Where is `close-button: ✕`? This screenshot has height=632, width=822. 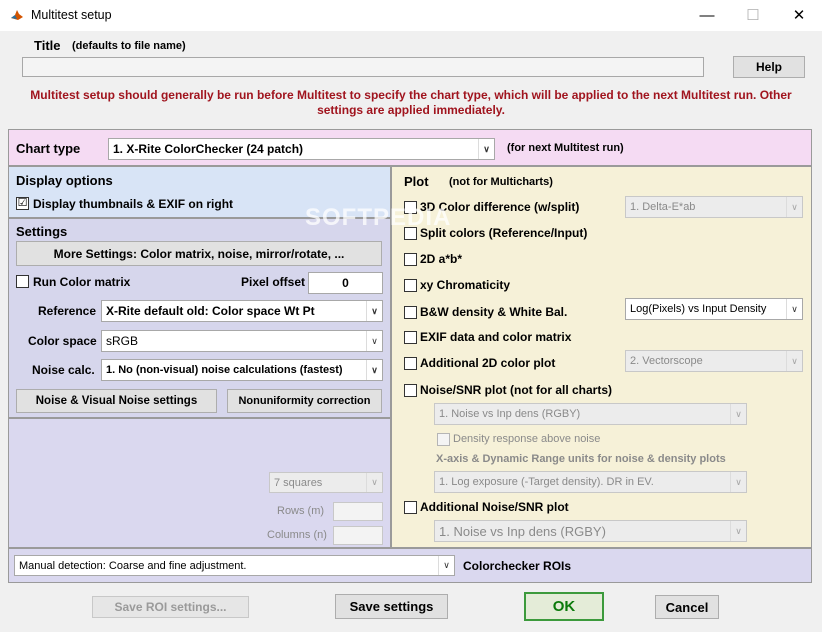
close-button: ✕ is located at coordinates (799, 15).